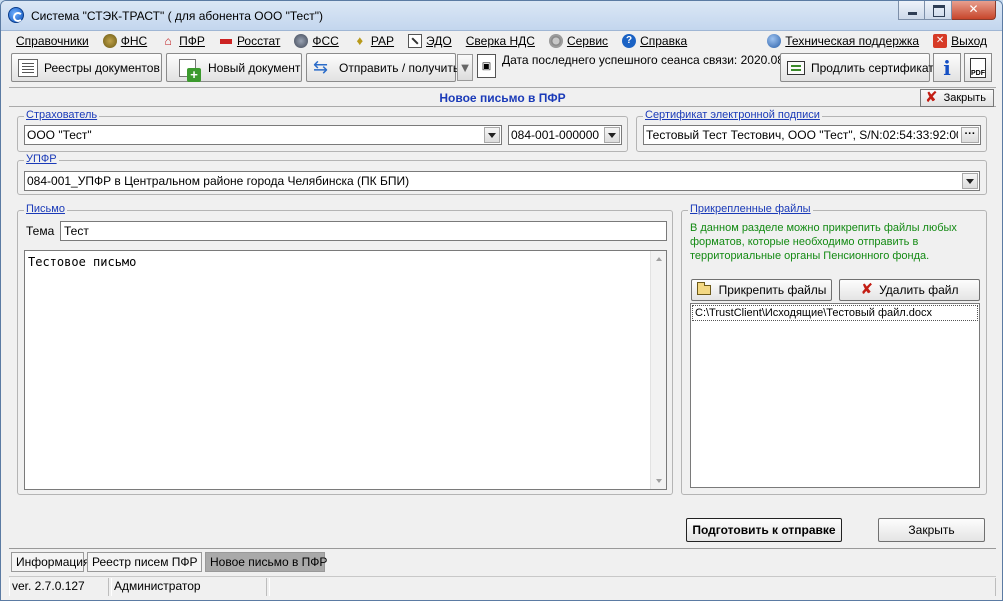 This screenshot has width=1003, height=601. I want to click on insurer-group: Страхователь ООО "Тест" 084-001-000000, so click(322, 130).